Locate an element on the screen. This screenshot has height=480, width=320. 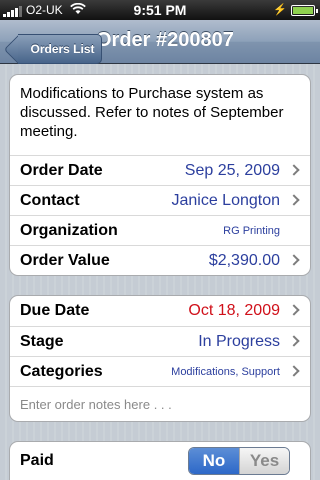
organization-value: RG Printing is located at coordinates (251, 230).